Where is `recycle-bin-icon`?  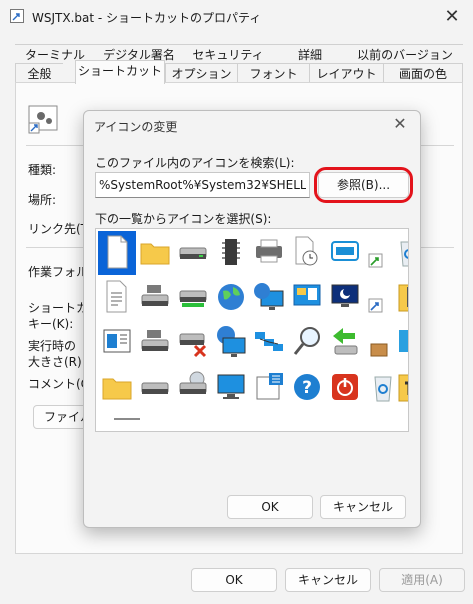 recycle-bin-icon is located at coordinates (400, 253).